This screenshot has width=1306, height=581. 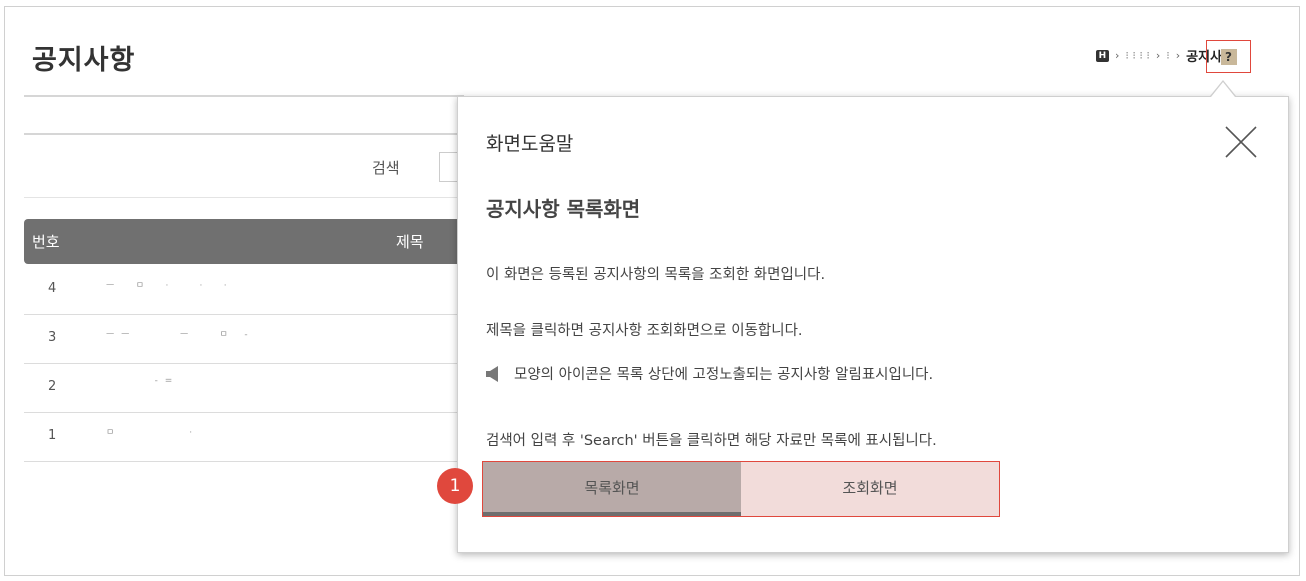 I want to click on speaker-icon, so click(x=492, y=374).